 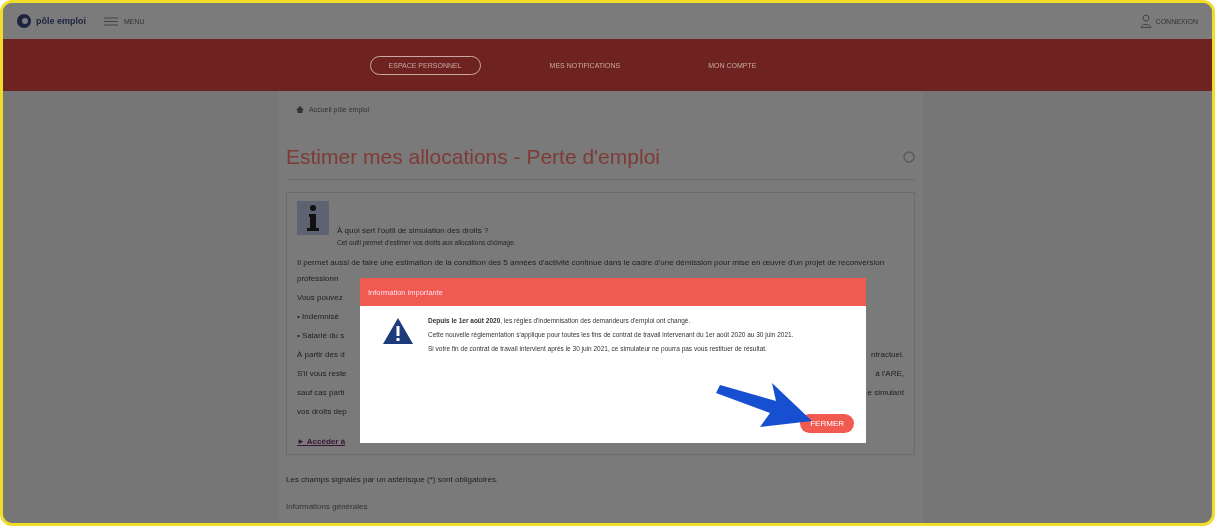 What do you see at coordinates (1145, 21) in the screenshot?
I see `user-icon` at bounding box center [1145, 21].